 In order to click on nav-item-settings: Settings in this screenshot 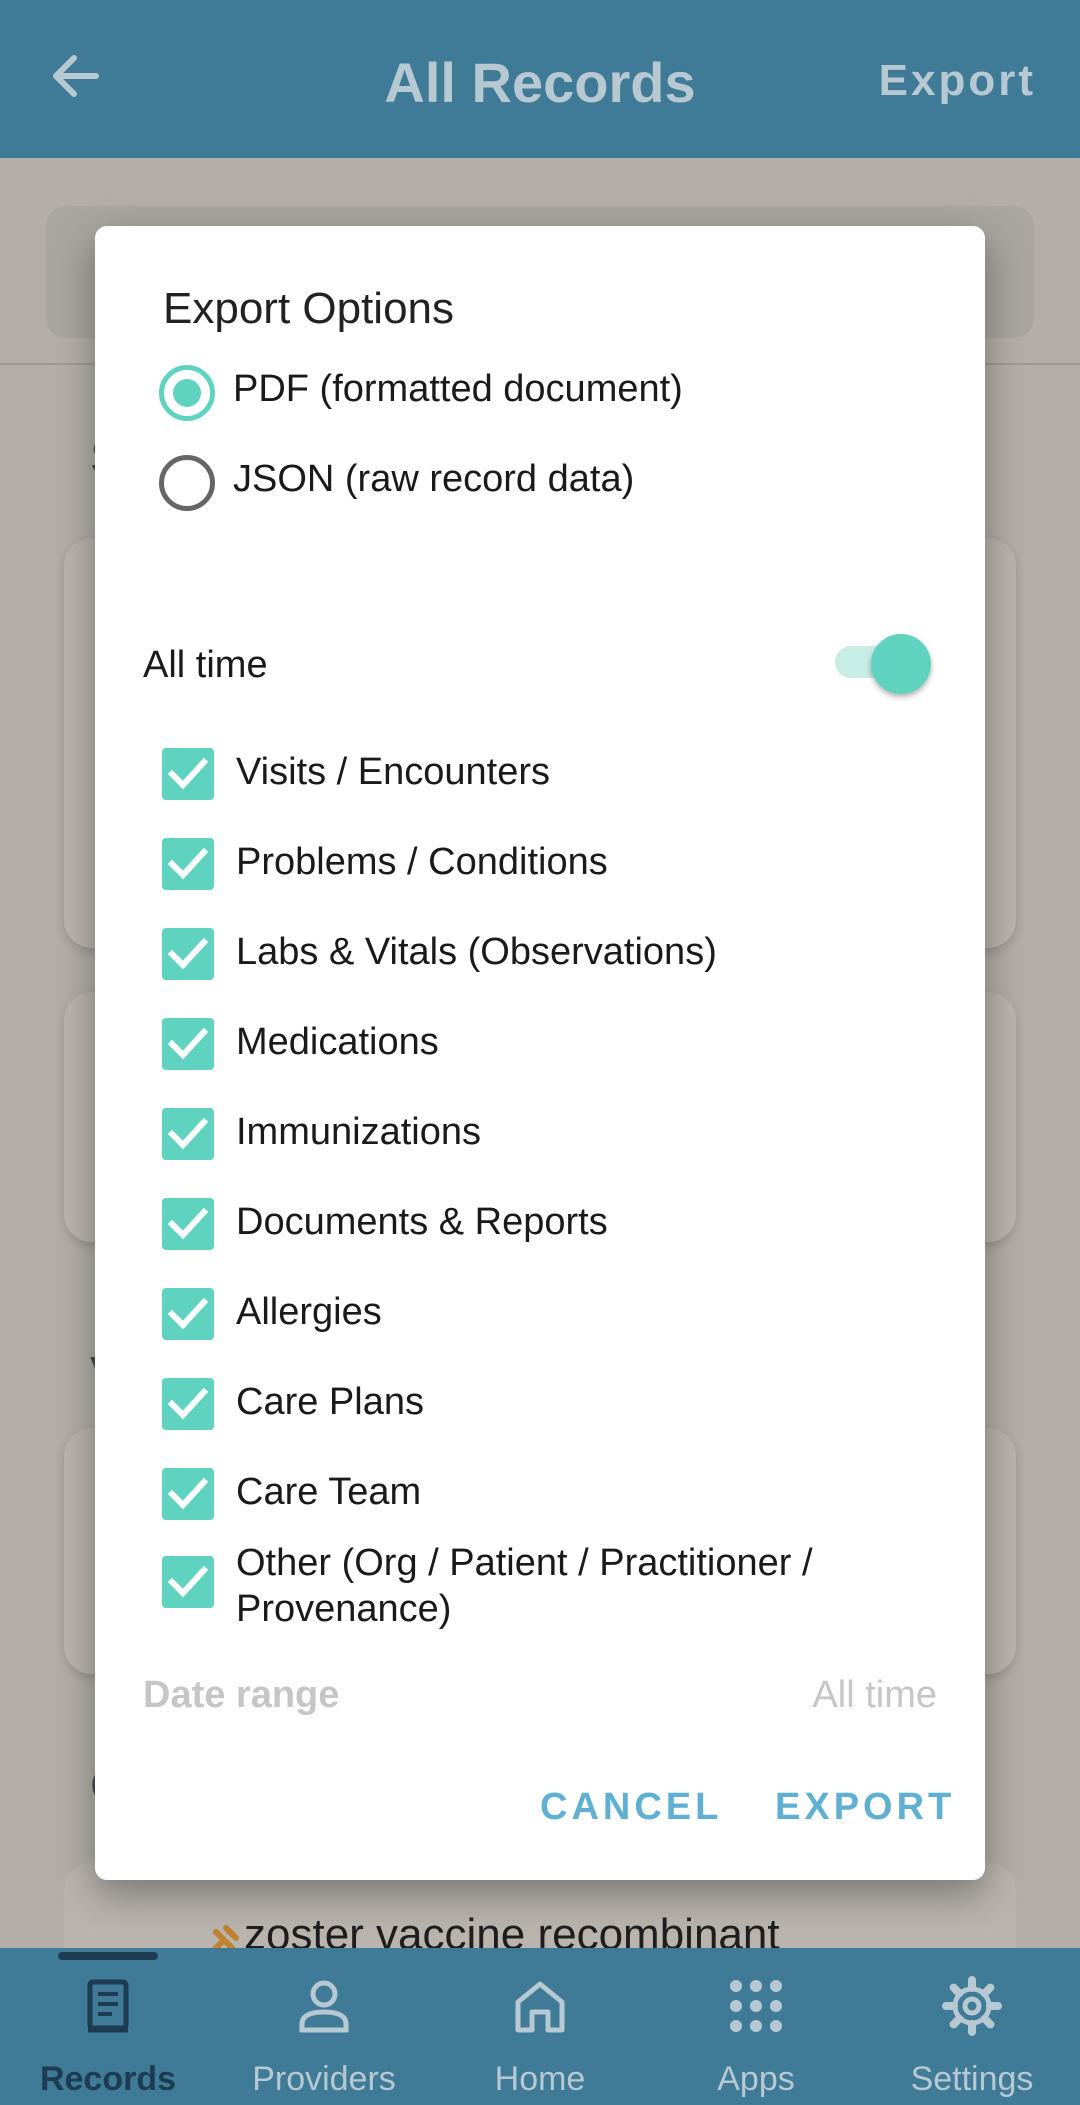, I will do `click(972, 2026)`.